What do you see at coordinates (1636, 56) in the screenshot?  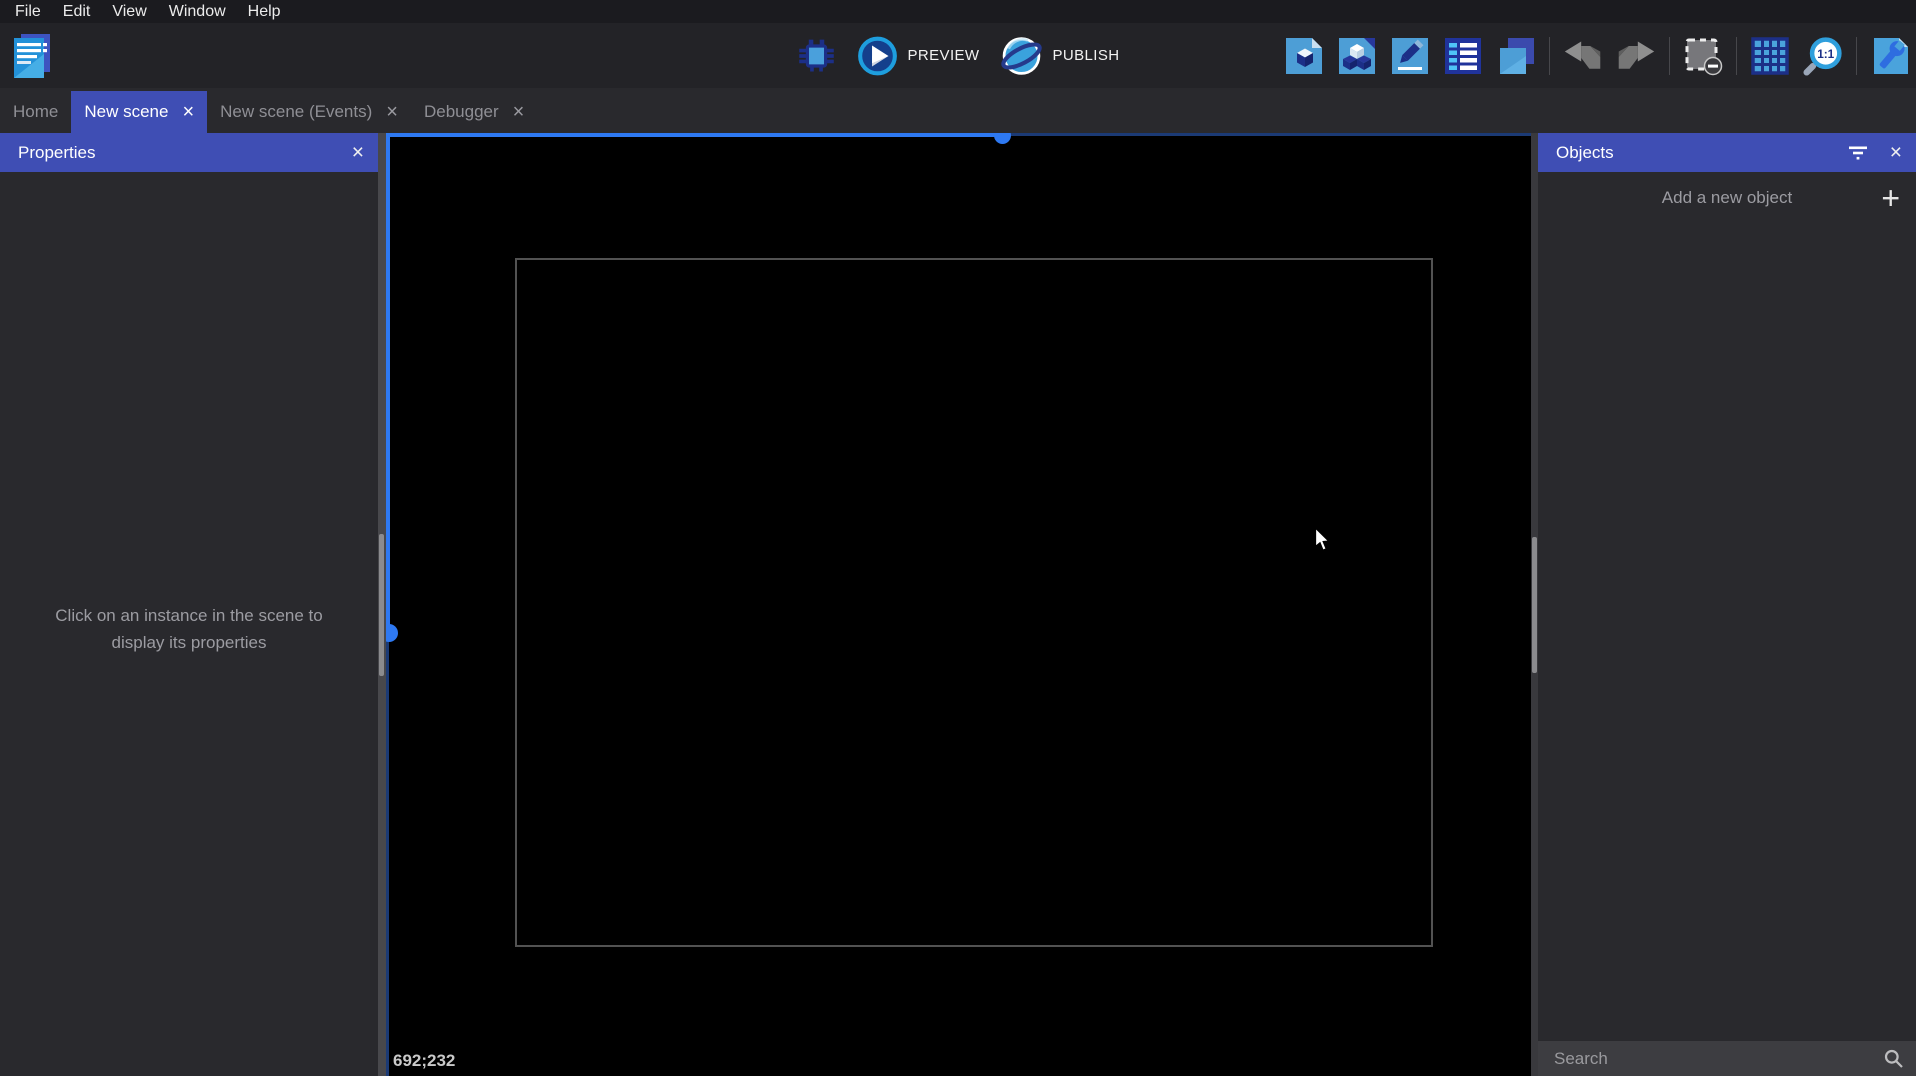 I see `redo-icon` at bounding box center [1636, 56].